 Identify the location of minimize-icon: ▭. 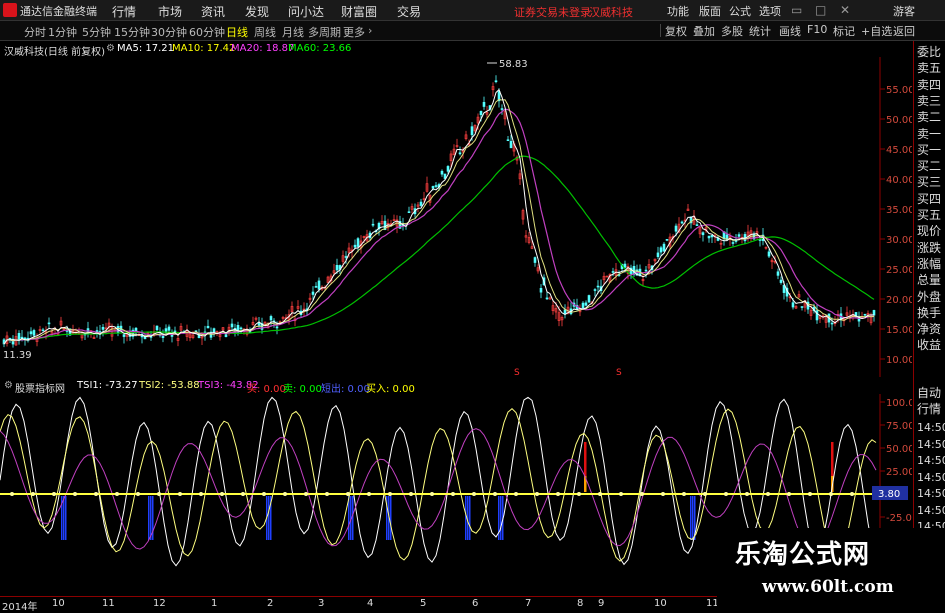
(796, 10).